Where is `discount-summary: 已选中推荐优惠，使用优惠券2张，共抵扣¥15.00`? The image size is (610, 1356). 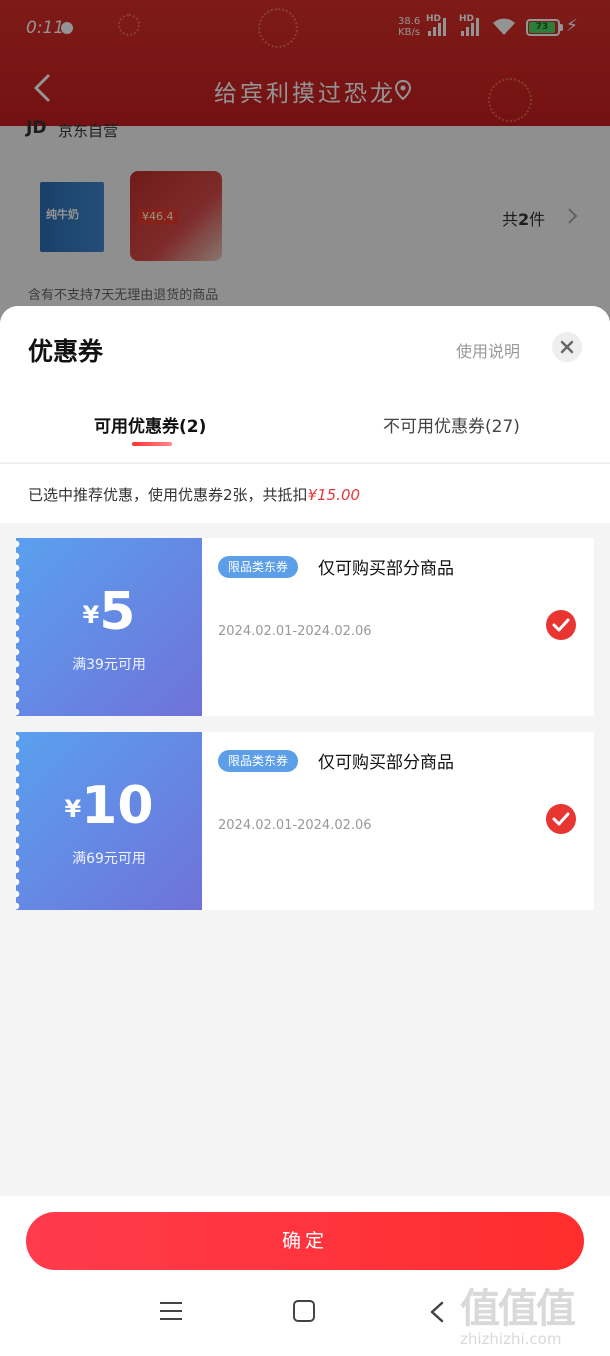 discount-summary: 已选中推荐优惠，使用优惠券2张，共抵扣¥15.00 is located at coordinates (305, 493).